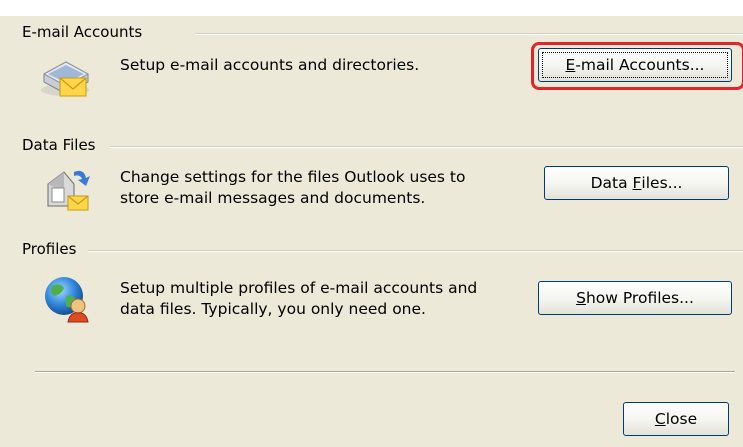  What do you see at coordinates (85, 32) in the screenshot?
I see `group-title-email-accounts: E-mail Accounts` at bounding box center [85, 32].